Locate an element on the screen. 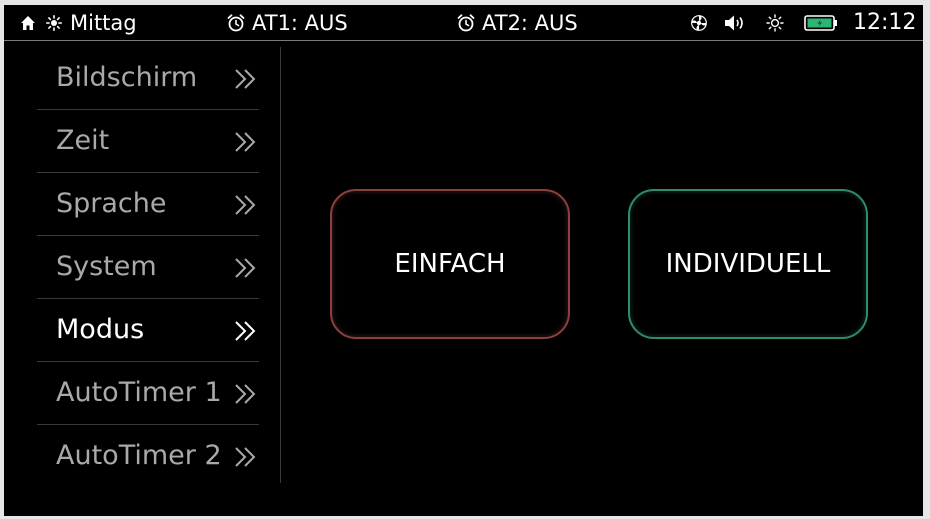 The width and height of the screenshot is (930, 519). menu-item-label: Modus is located at coordinates (100, 329).